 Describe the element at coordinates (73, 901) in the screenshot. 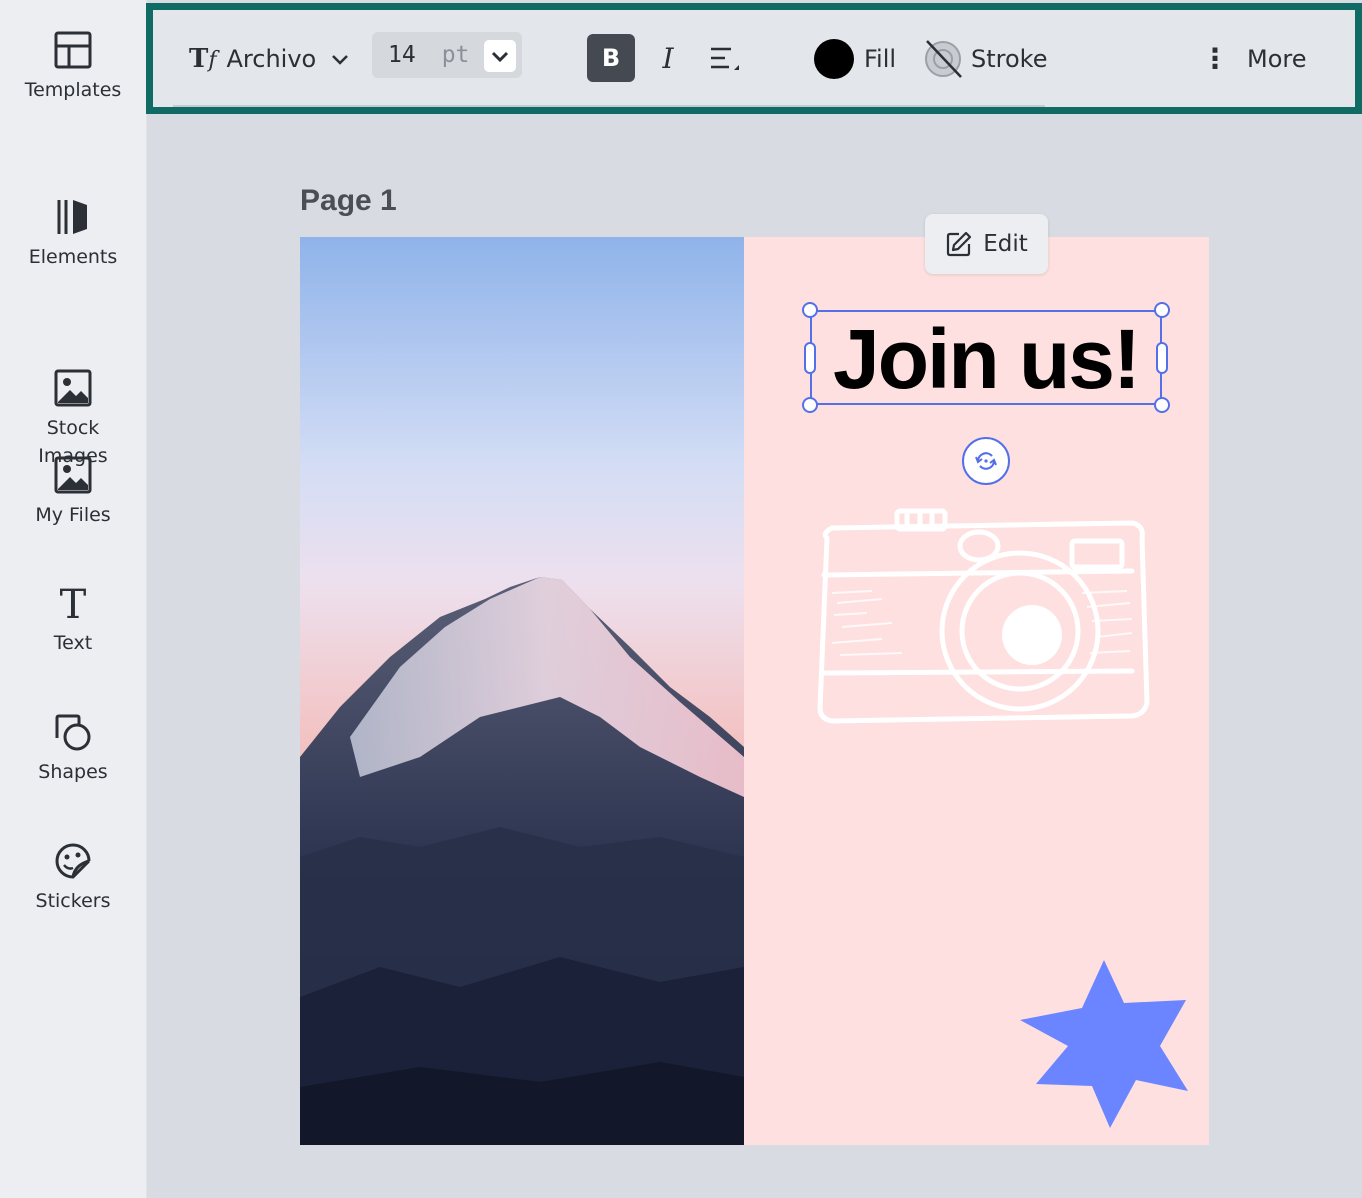

I see `sidebar-item-label: Stickers` at that location.